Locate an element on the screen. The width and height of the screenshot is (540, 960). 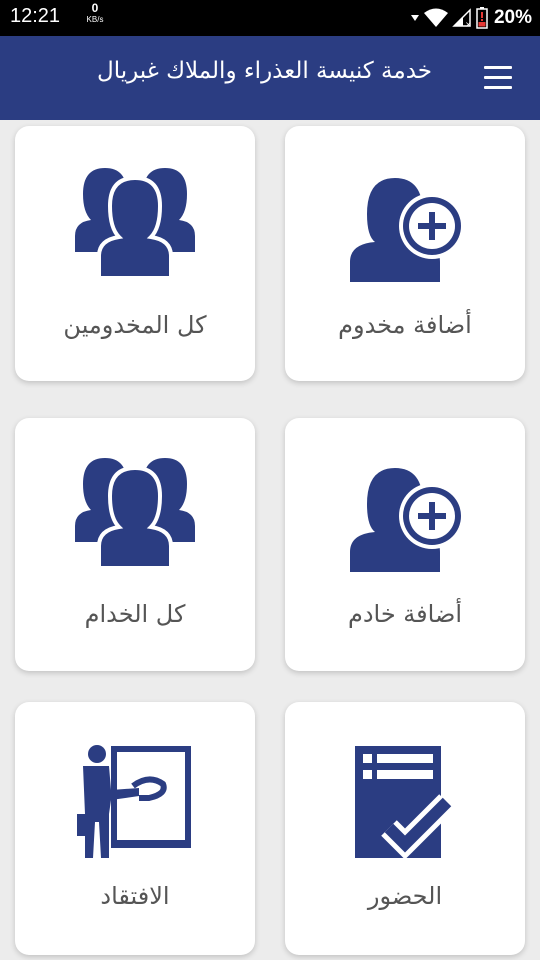
clock: 12:21 is located at coordinates (35, 16).